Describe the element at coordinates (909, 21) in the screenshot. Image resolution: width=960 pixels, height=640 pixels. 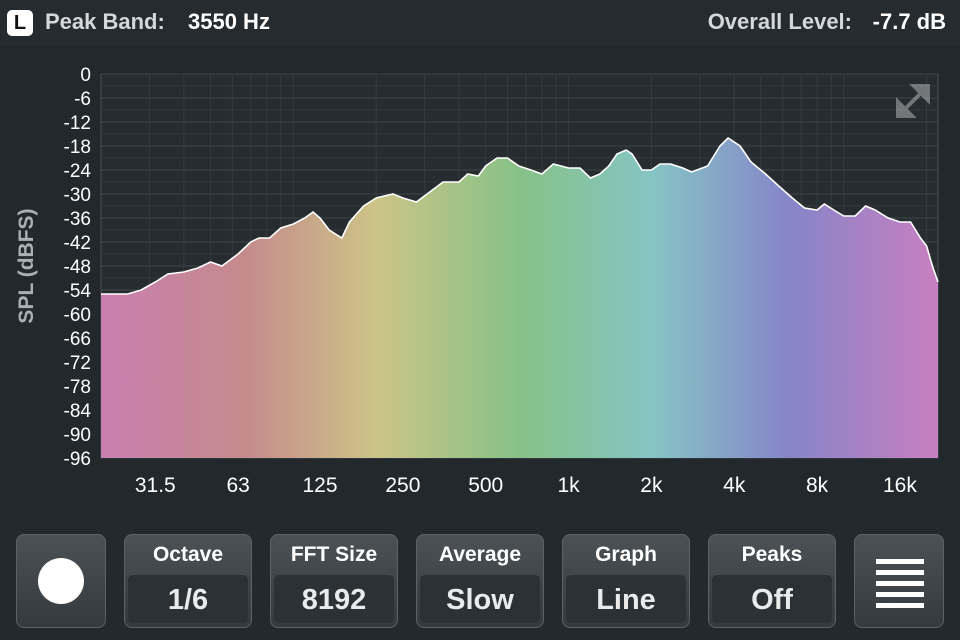
I see `overall-level-value: -7.7 dB` at that location.